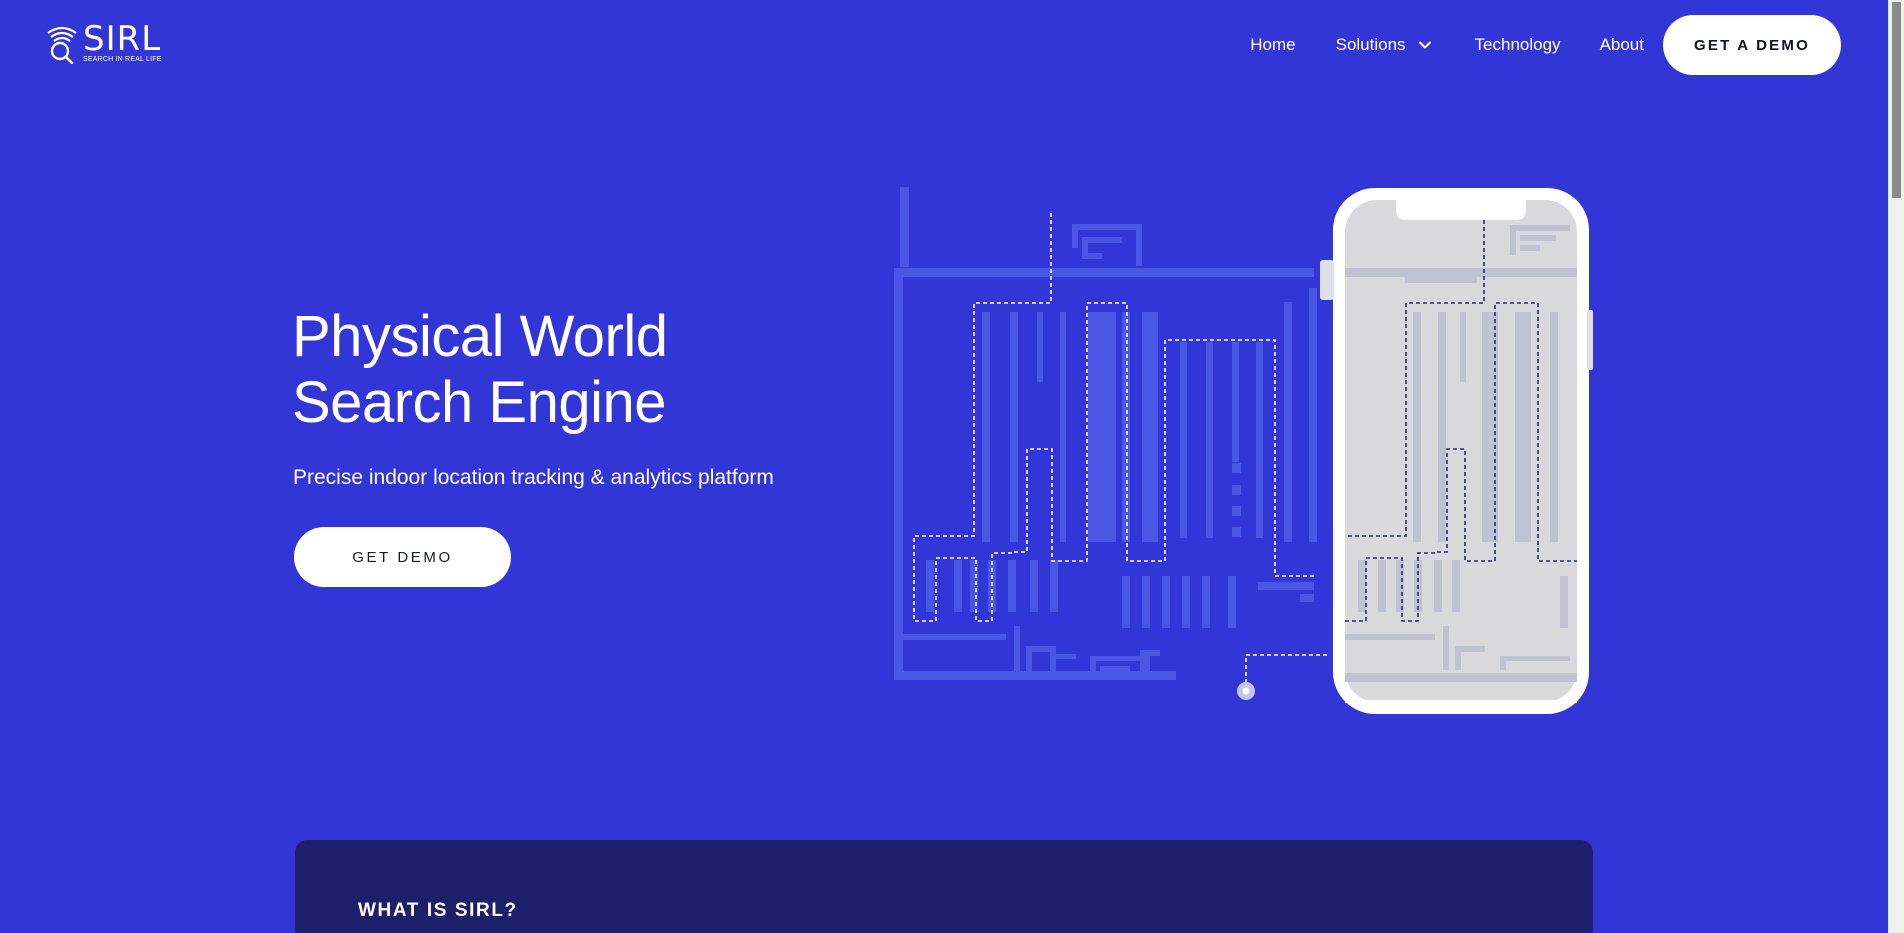 This screenshot has width=1904, height=933. What do you see at coordinates (438, 910) in the screenshot?
I see `what-is-title: WHAT IS SIRL?` at bounding box center [438, 910].